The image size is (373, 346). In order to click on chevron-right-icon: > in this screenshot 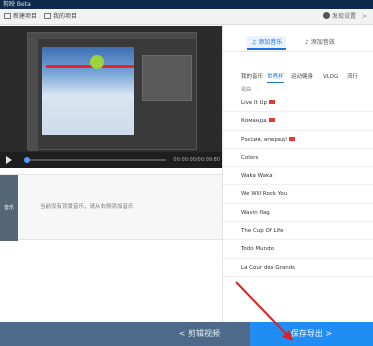, I will do `click(364, 16)`.